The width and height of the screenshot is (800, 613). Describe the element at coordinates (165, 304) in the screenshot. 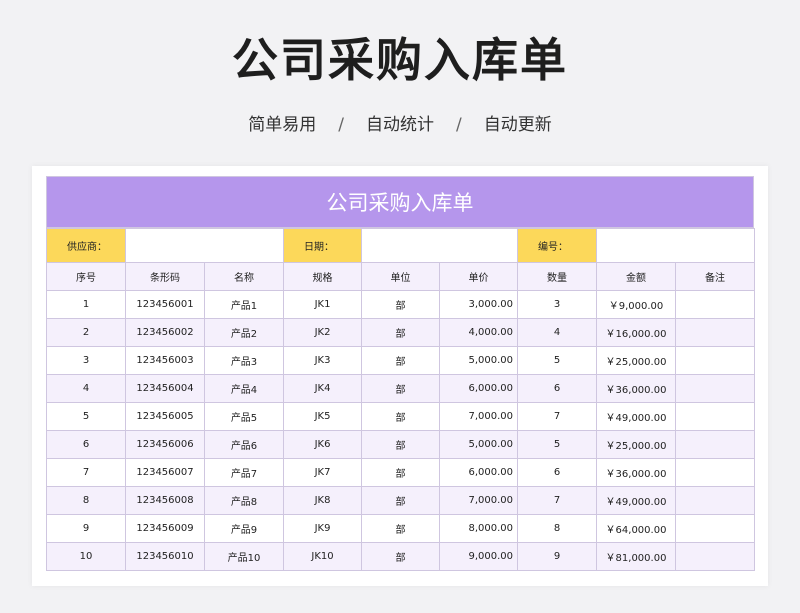

I see `row-barcode: 123456001` at that location.